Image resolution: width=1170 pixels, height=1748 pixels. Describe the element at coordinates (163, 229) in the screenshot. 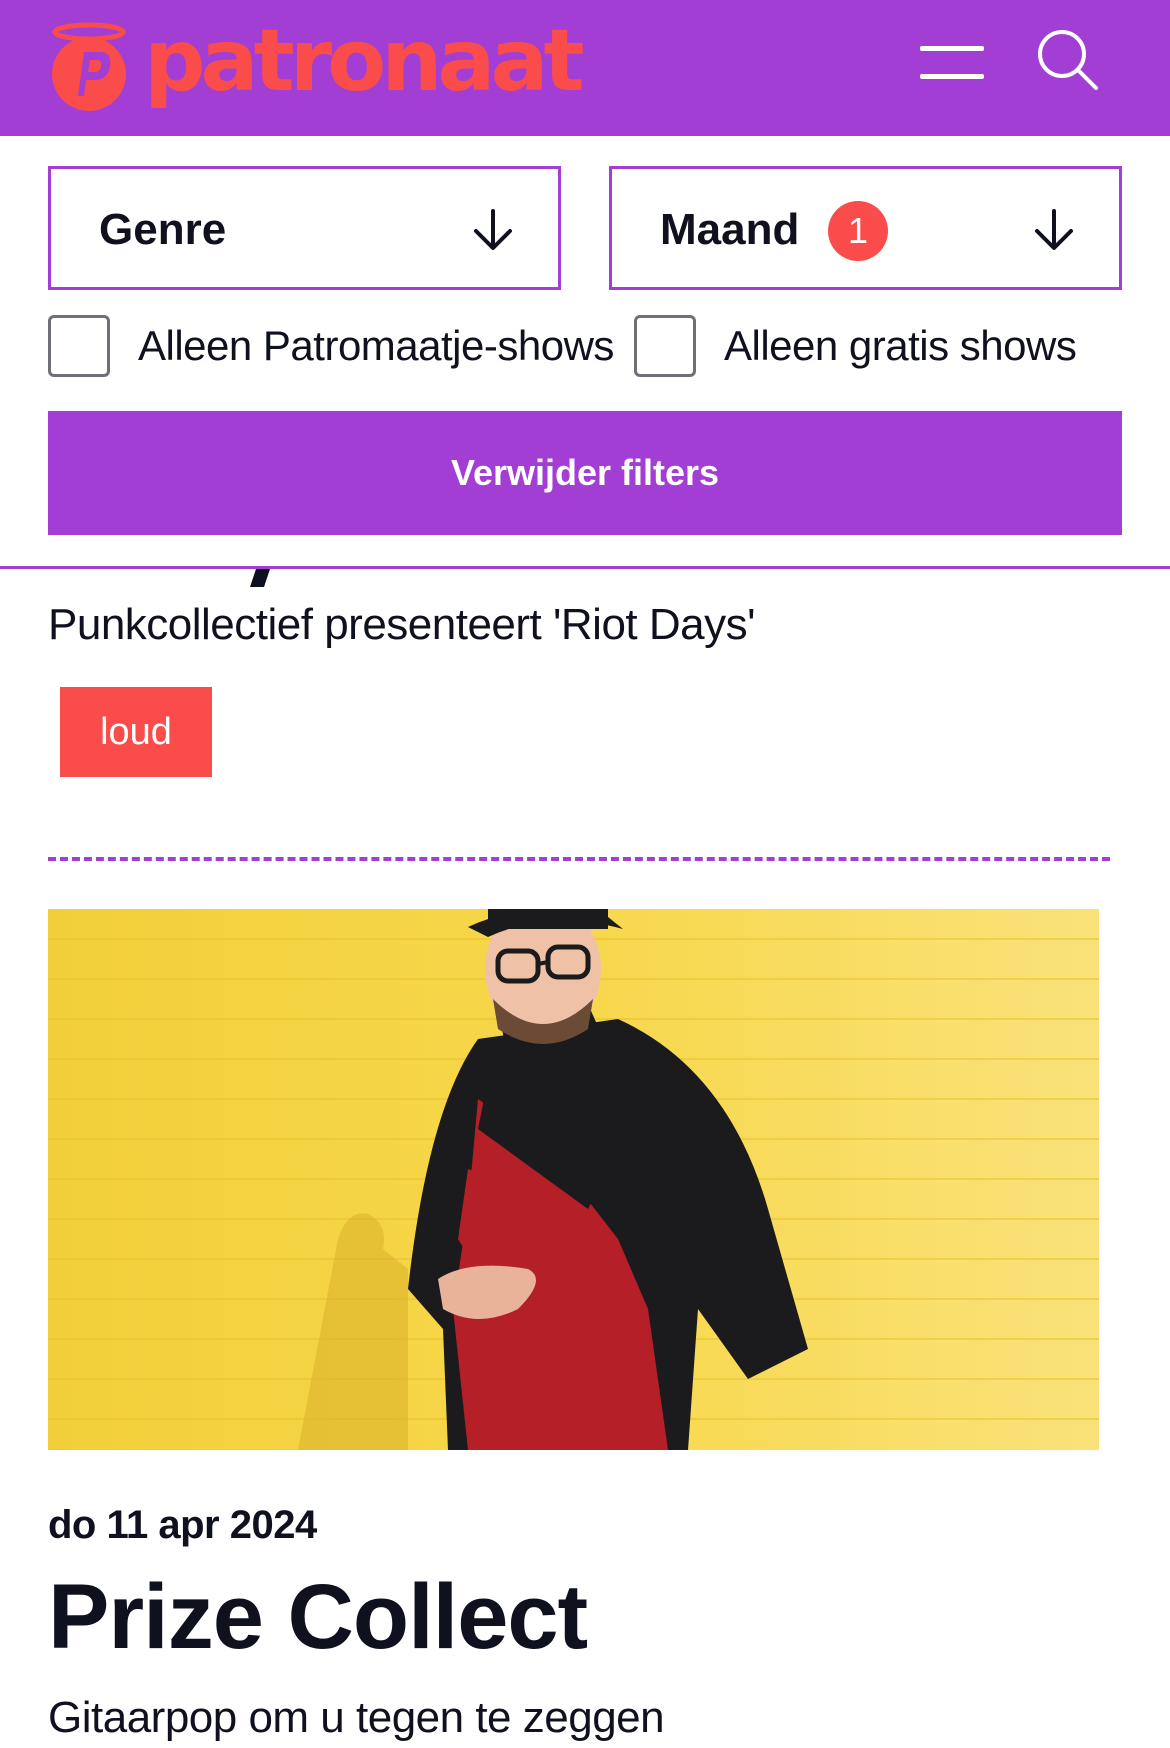

I see `genre-label: Genre` at that location.